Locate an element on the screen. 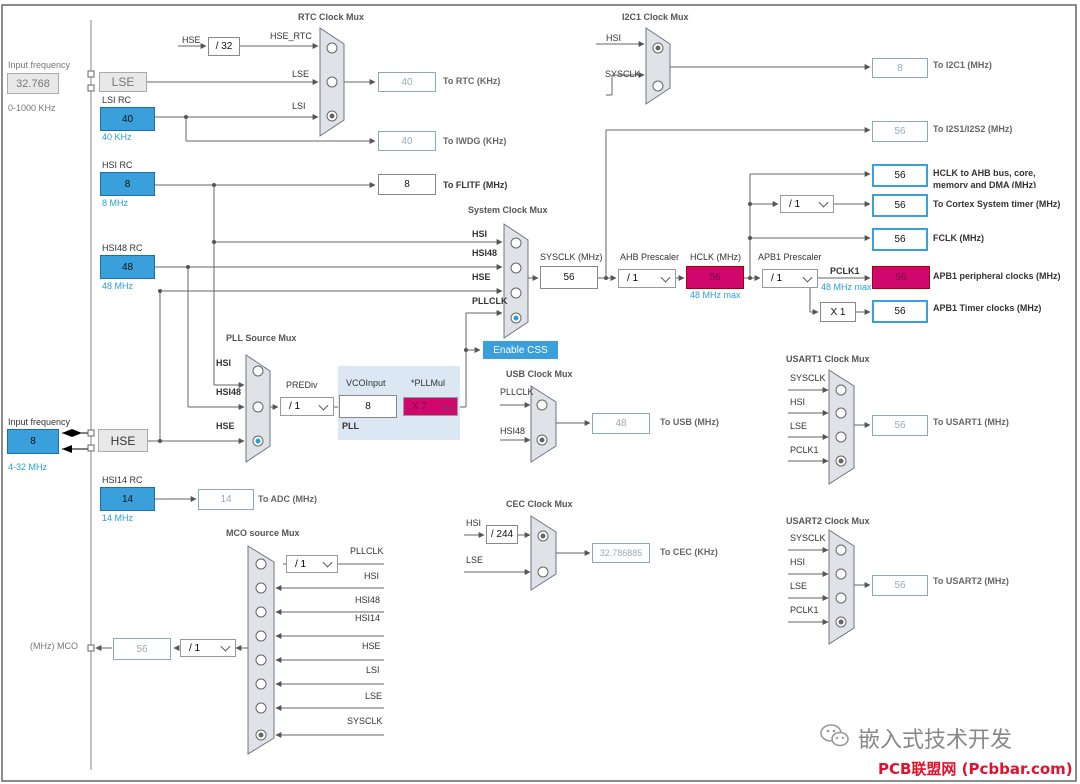 This screenshot has height=784, width=1080. hsi14-value-box: 14 is located at coordinates (127, 499).